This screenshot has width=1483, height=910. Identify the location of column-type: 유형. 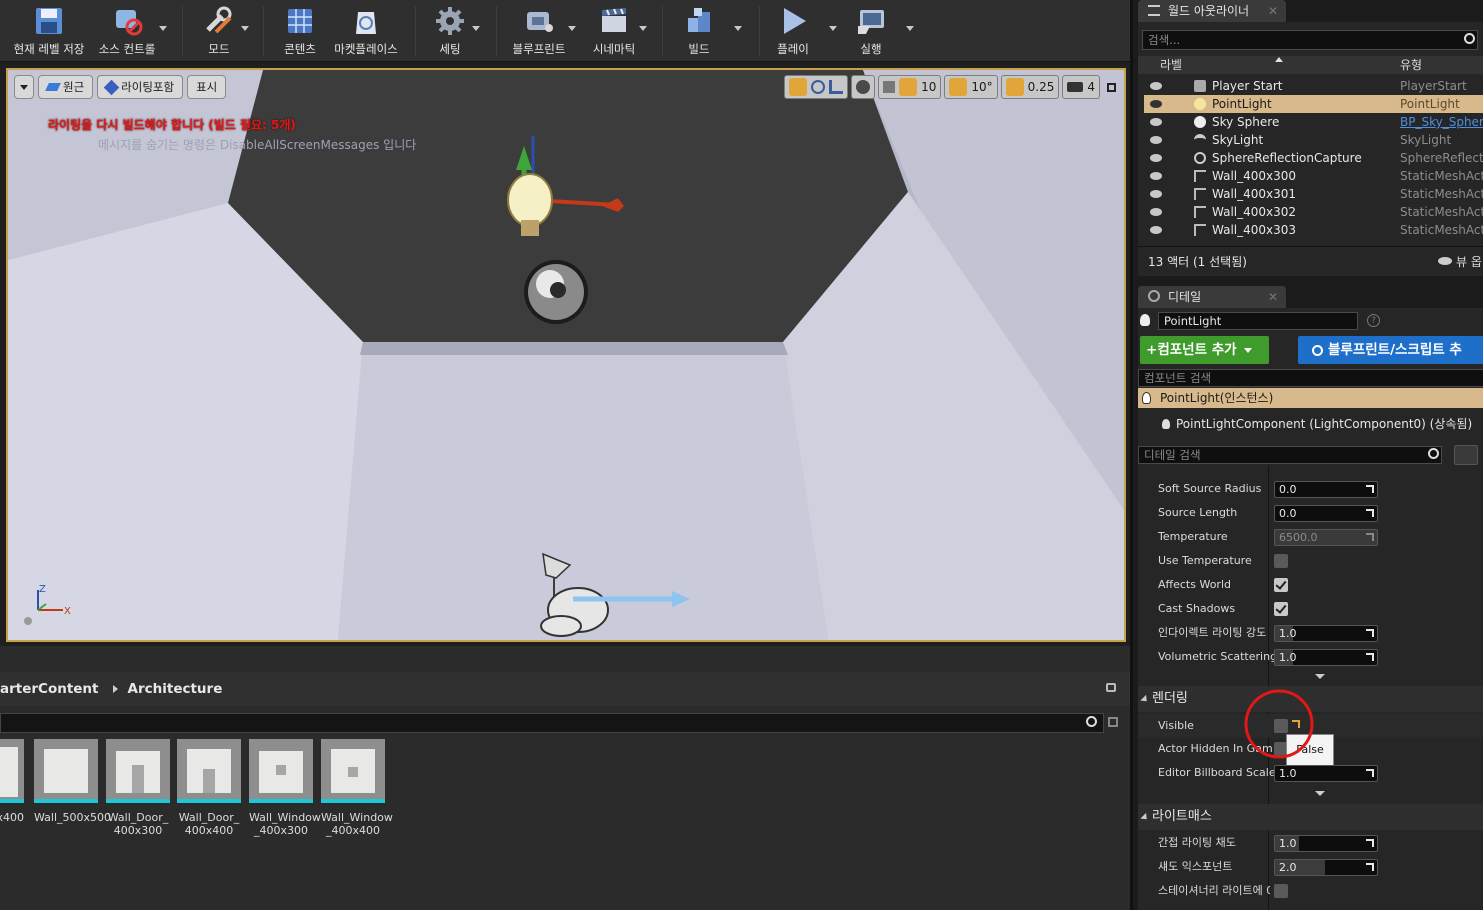
(1411, 65).